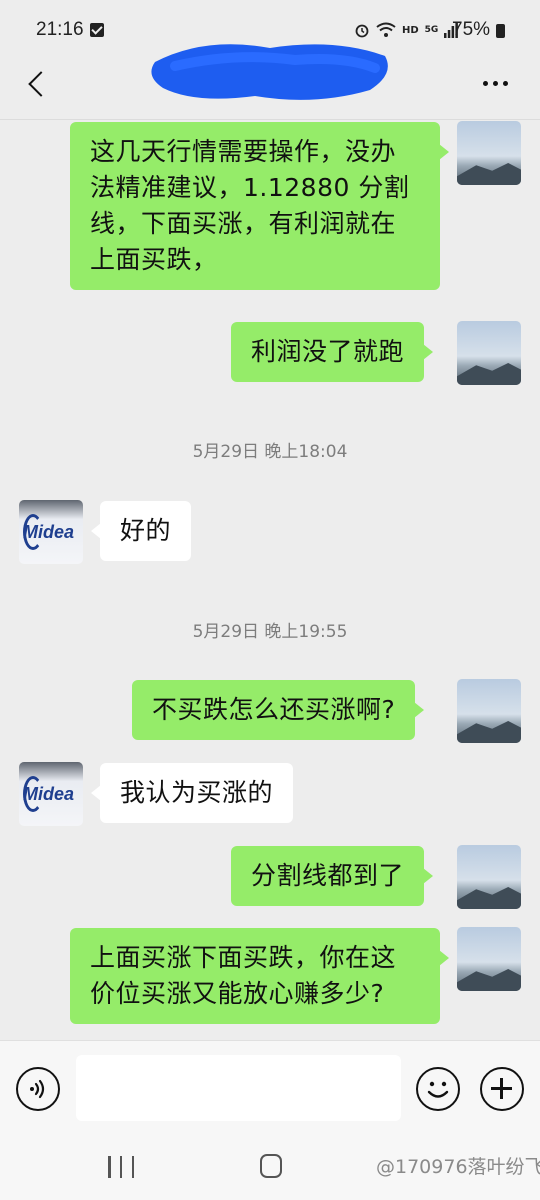 The height and width of the screenshot is (1200, 540). Describe the element at coordinates (197, 792) in the screenshot. I see `message-text: 我认为买涨的` at that location.